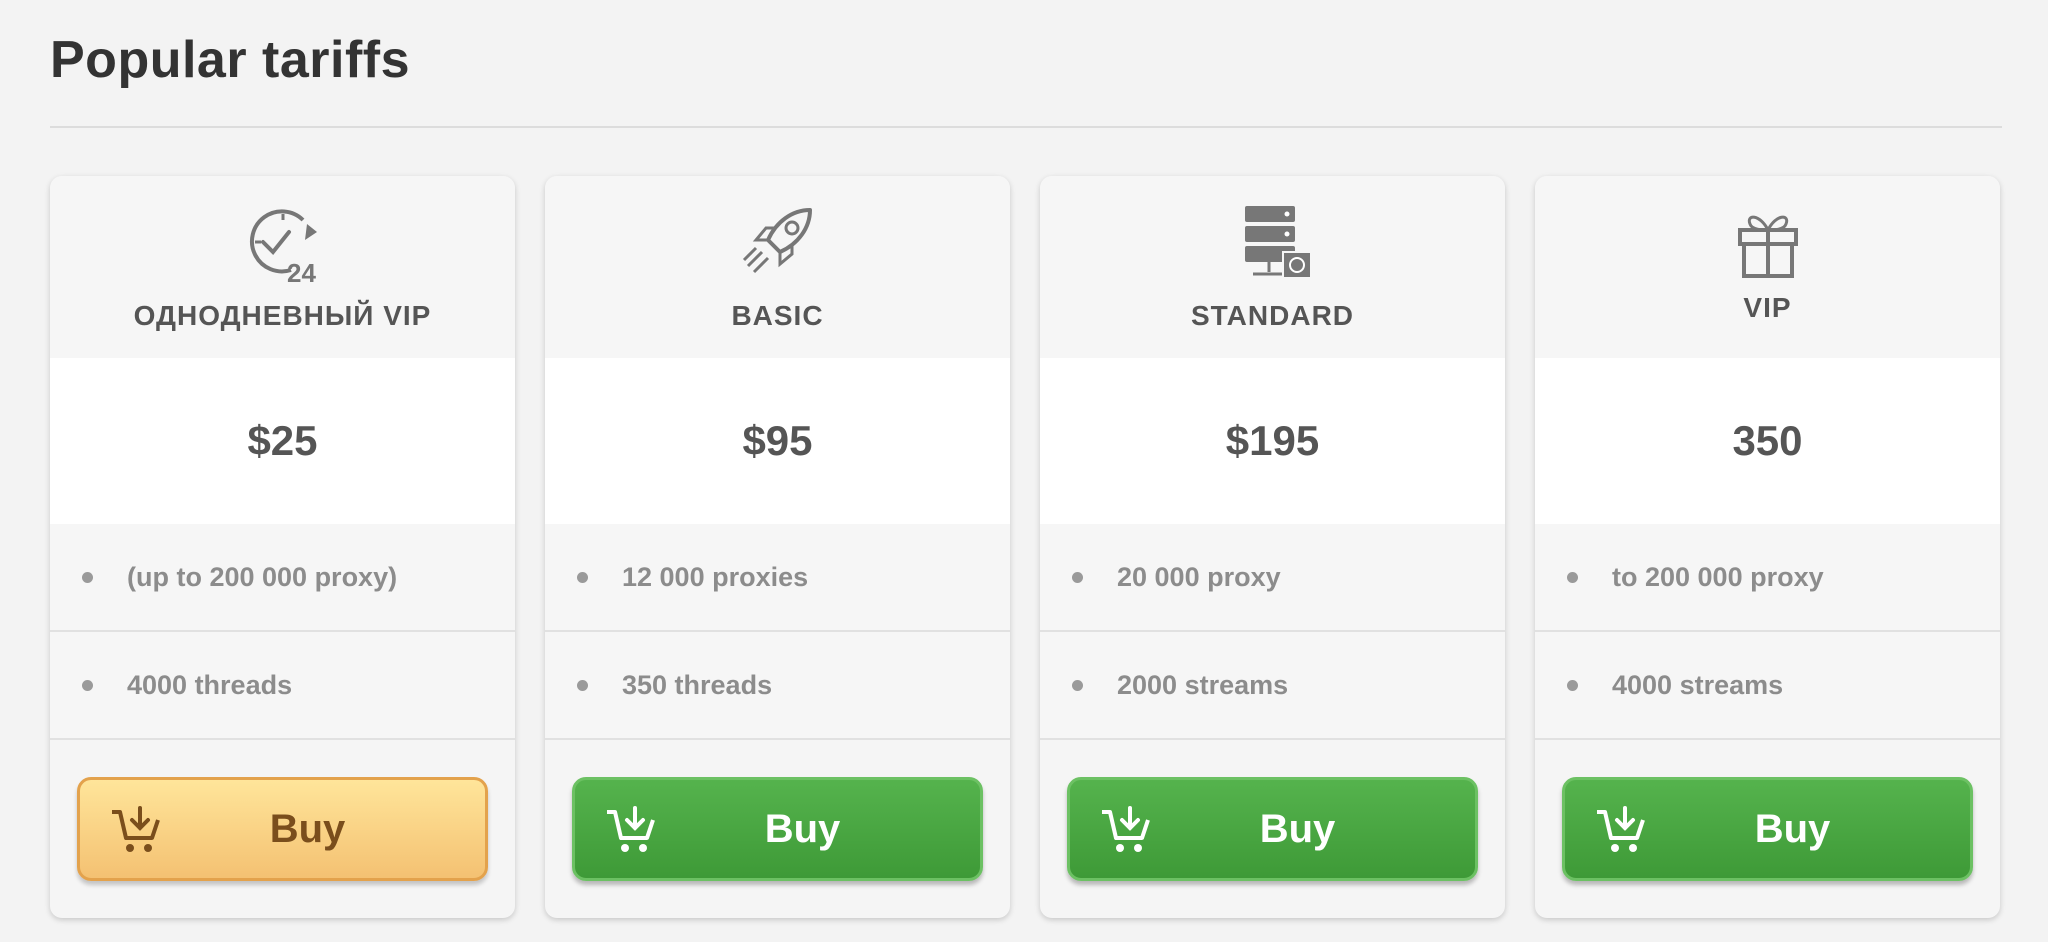  I want to click on card-header: 24 ОДНОДНЕВНЫЙ VIP, so click(282, 267).